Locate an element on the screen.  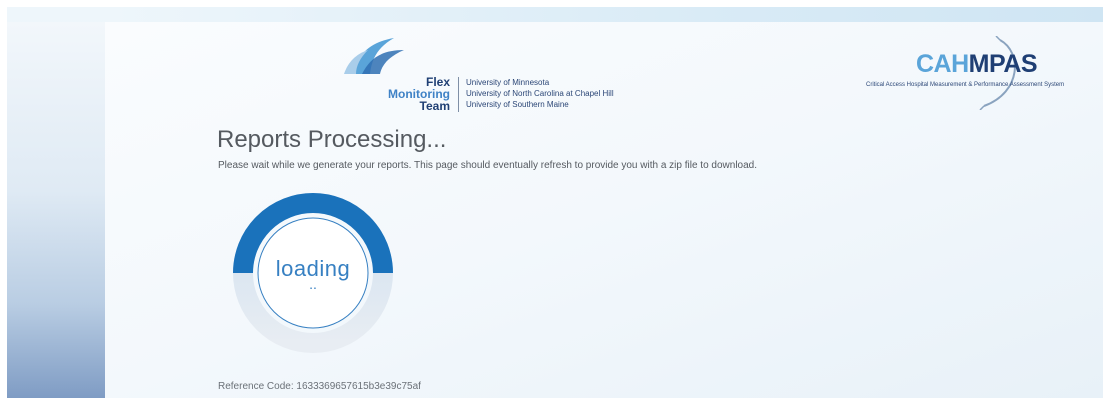
fmt-university: University of Minnesota is located at coordinates (508, 82).